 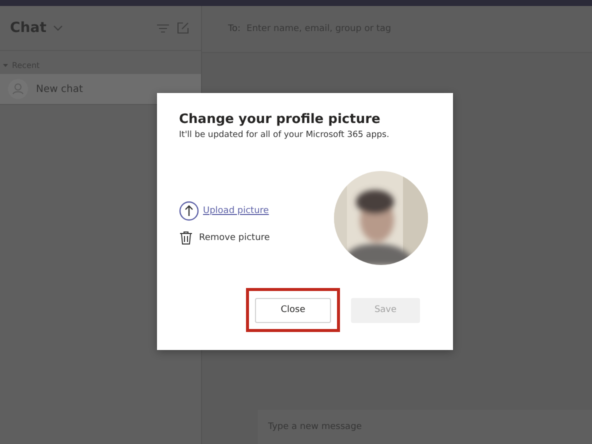 What do you see at coordinates (293, 310) in the screenshot?
I see `dialog-button: Close` at bounding box center [293, 310].